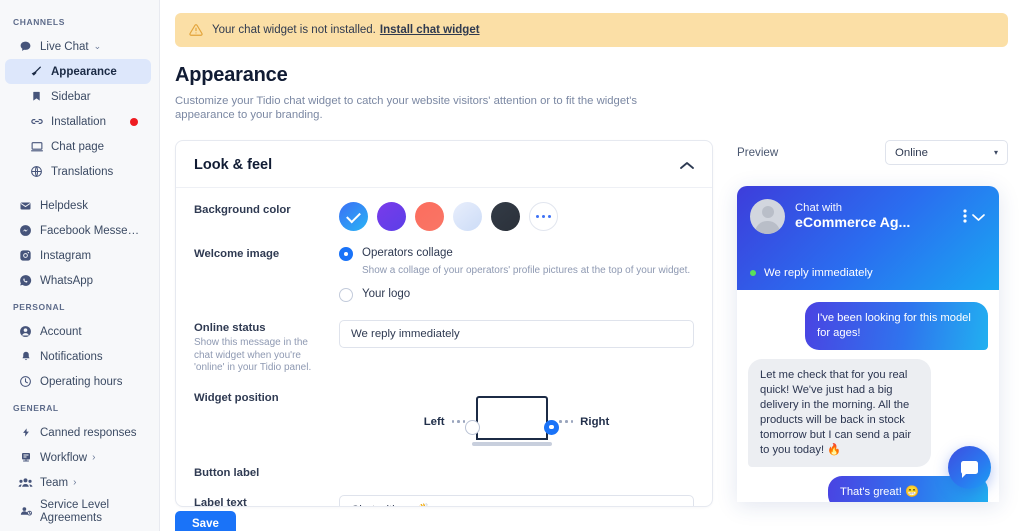  Describe the element at coordinates (473, 427) in the screenshot. I see `widget-position-left-radio` at that location.